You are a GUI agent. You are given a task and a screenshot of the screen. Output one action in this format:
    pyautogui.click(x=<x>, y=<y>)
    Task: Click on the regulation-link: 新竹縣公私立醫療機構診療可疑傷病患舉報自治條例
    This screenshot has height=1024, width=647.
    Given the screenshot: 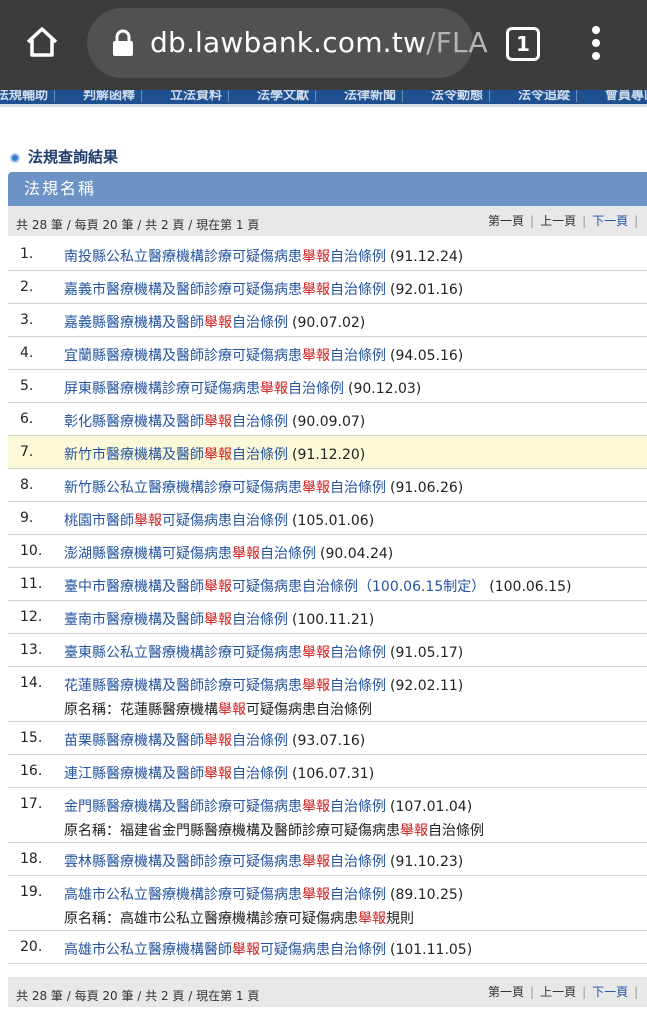 What is the action you would take?
    pyautogui.click(x=225, y=488)
    